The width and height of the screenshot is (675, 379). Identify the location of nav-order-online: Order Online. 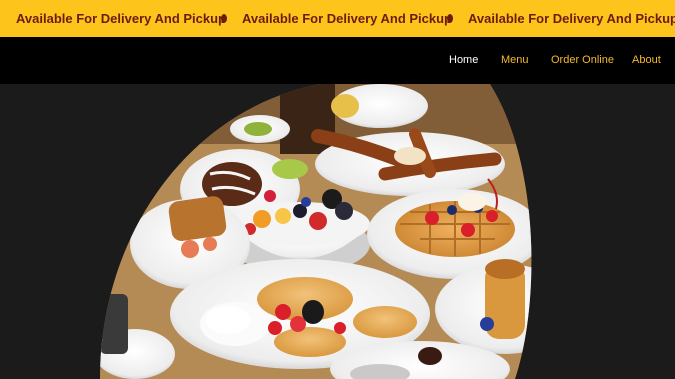
(582, 60).